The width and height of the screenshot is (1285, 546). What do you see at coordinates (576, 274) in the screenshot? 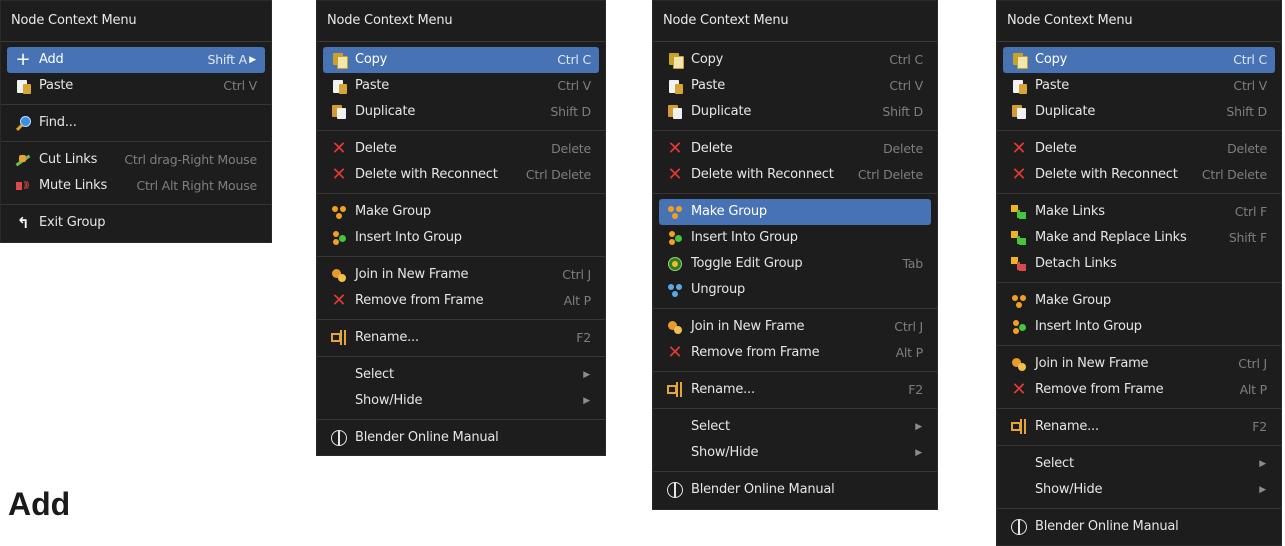
I see `menu-item-shortcut: Ctrl J` at bounding box center [576, 274].